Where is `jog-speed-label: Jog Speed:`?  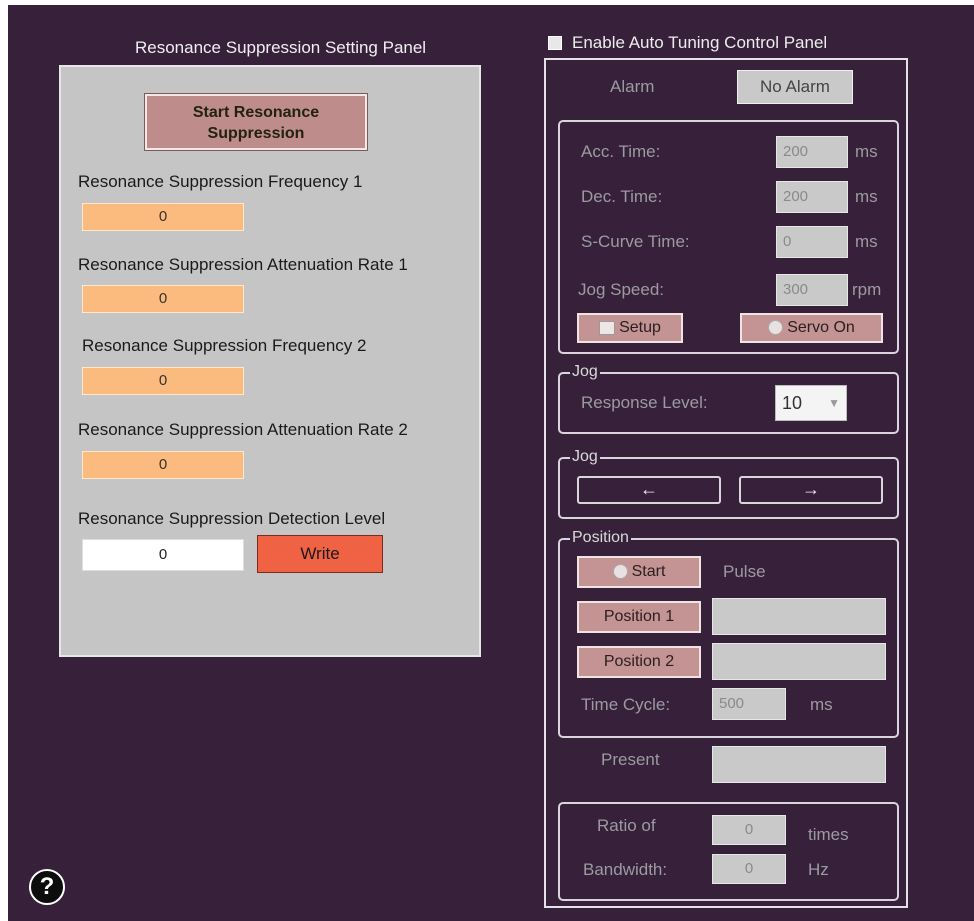 jog-speed-label: Jog Speed: is located at coordinates (621, 289).